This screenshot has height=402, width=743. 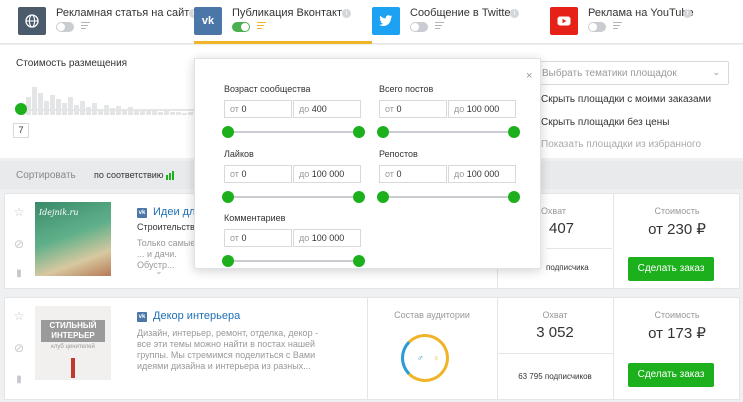 What do you see at coordinates (677, 333) in the screenshot?
I see `price-value: от 173 ₽` at bounding box center [677, 333].